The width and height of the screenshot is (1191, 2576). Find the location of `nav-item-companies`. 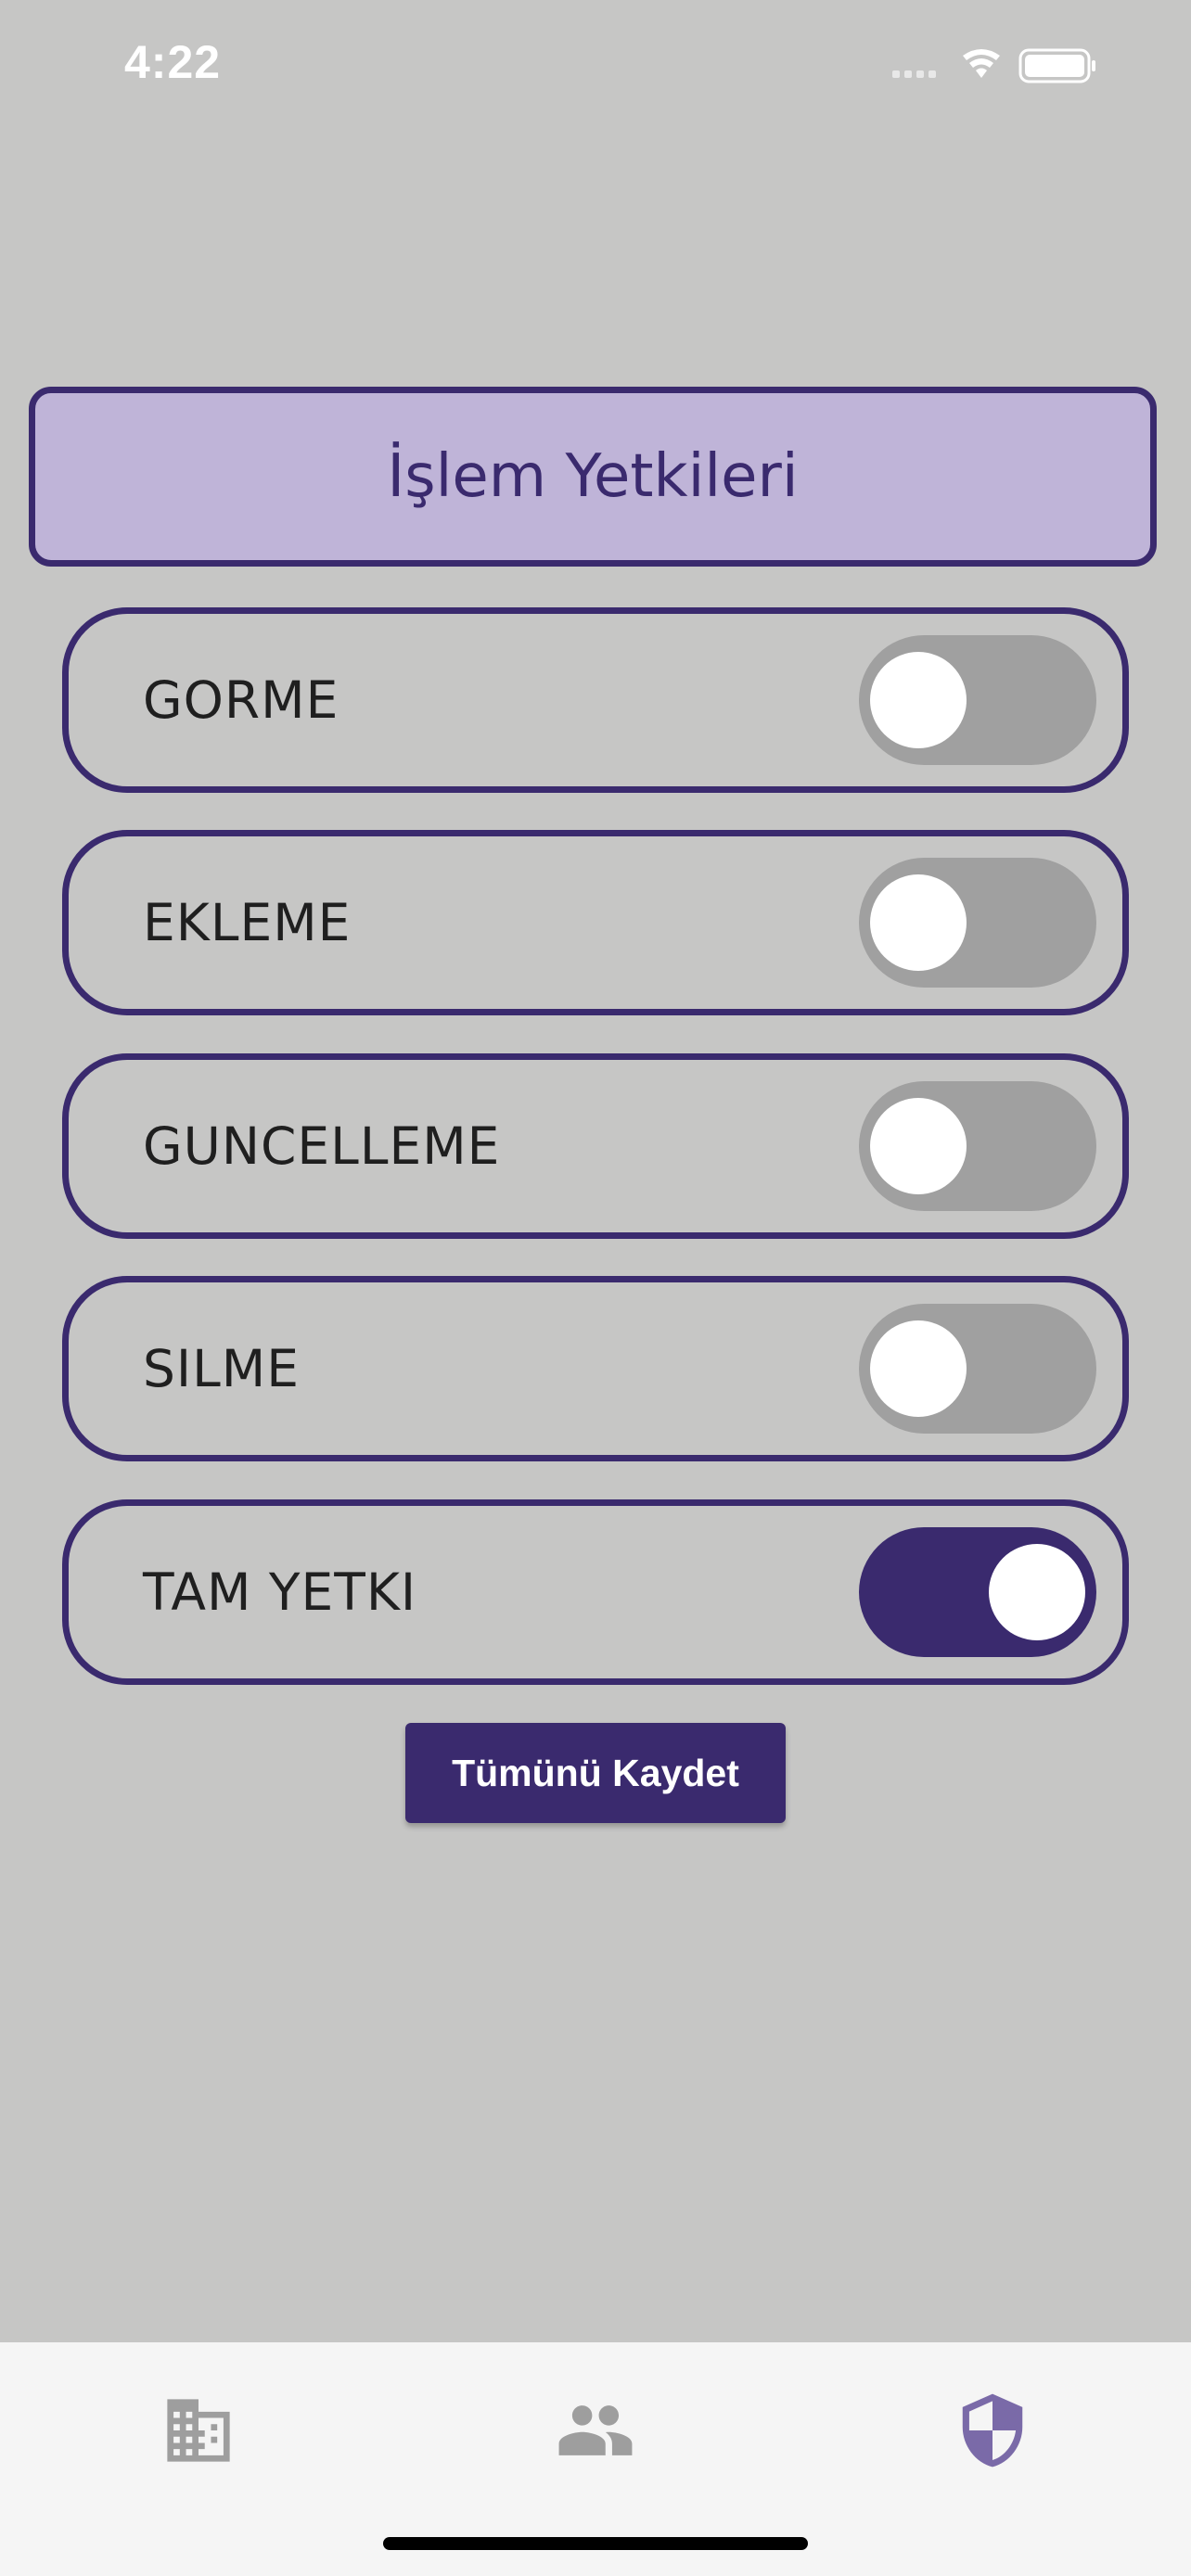

nav-item-companies is located at coordinates (198, 2431).